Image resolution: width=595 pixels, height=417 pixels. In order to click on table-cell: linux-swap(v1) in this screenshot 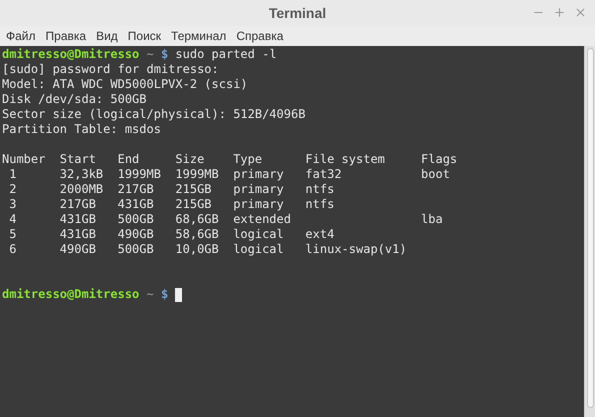, I will do `click(356, 249)`.